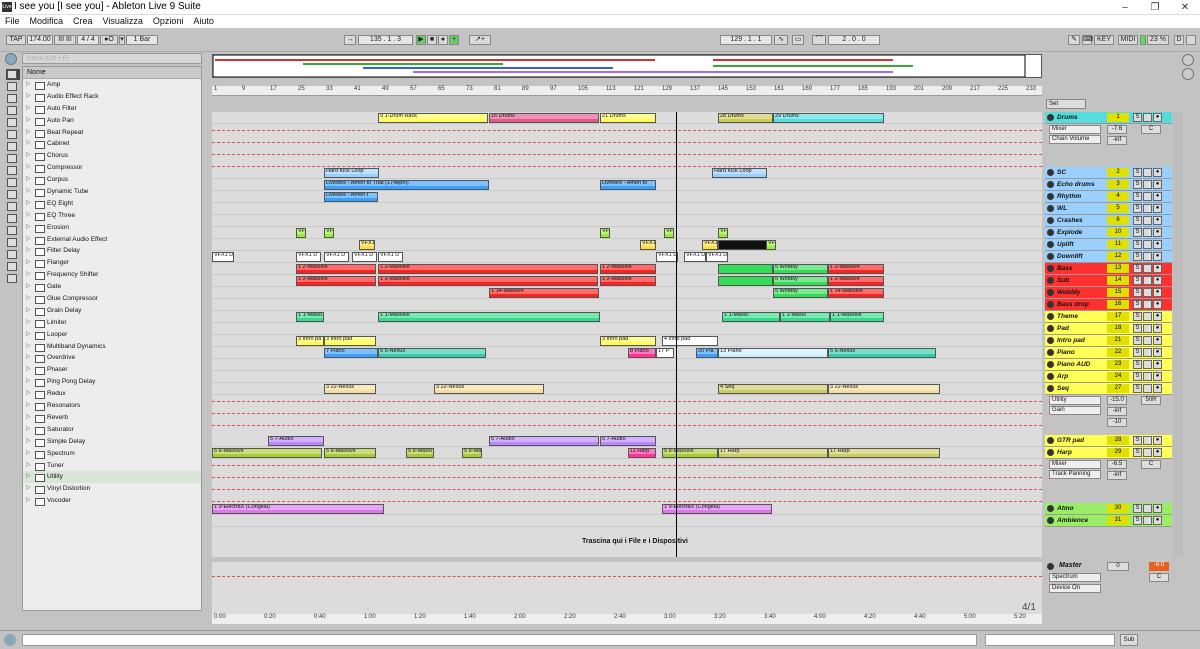  What do you see at coordinates (112, 418) in the screenshot?
I see `browser-item: Reverb` at bounding box center [112, 418].